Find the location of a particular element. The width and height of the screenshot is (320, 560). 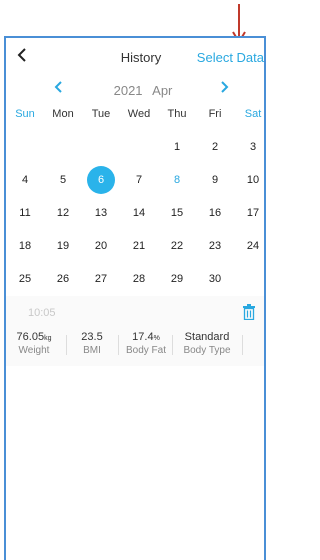

calendar-day: 22 is located at coordinates (177, 245).